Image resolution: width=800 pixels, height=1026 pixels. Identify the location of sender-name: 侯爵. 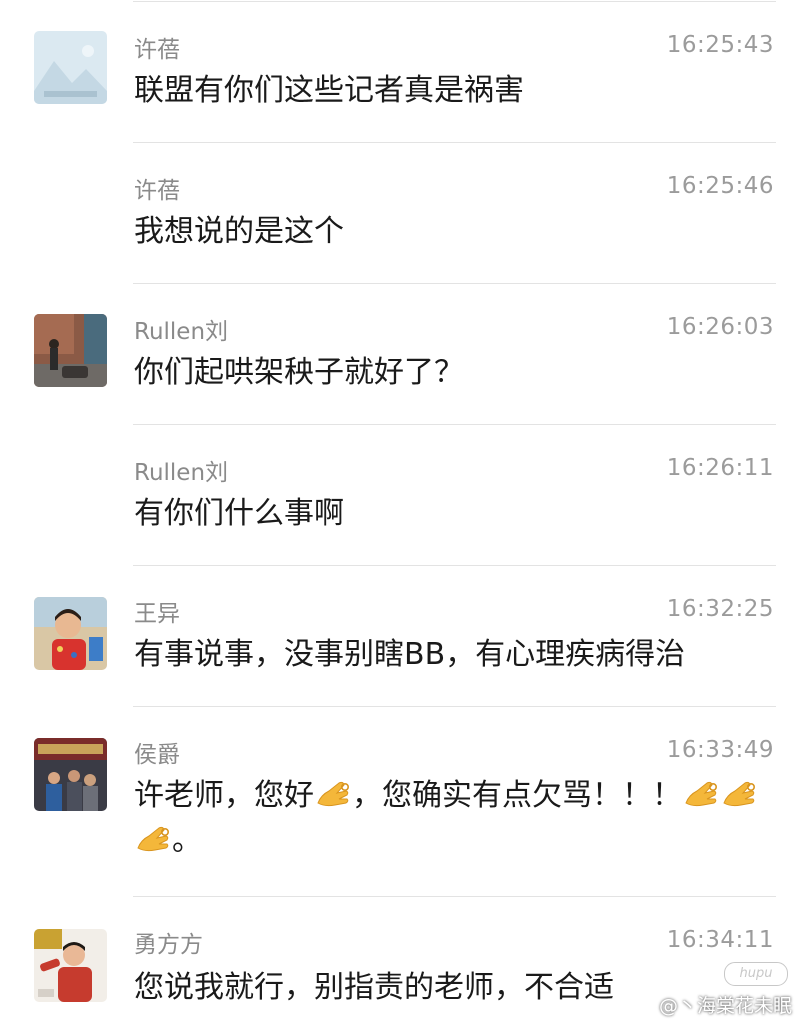
(157, 755).